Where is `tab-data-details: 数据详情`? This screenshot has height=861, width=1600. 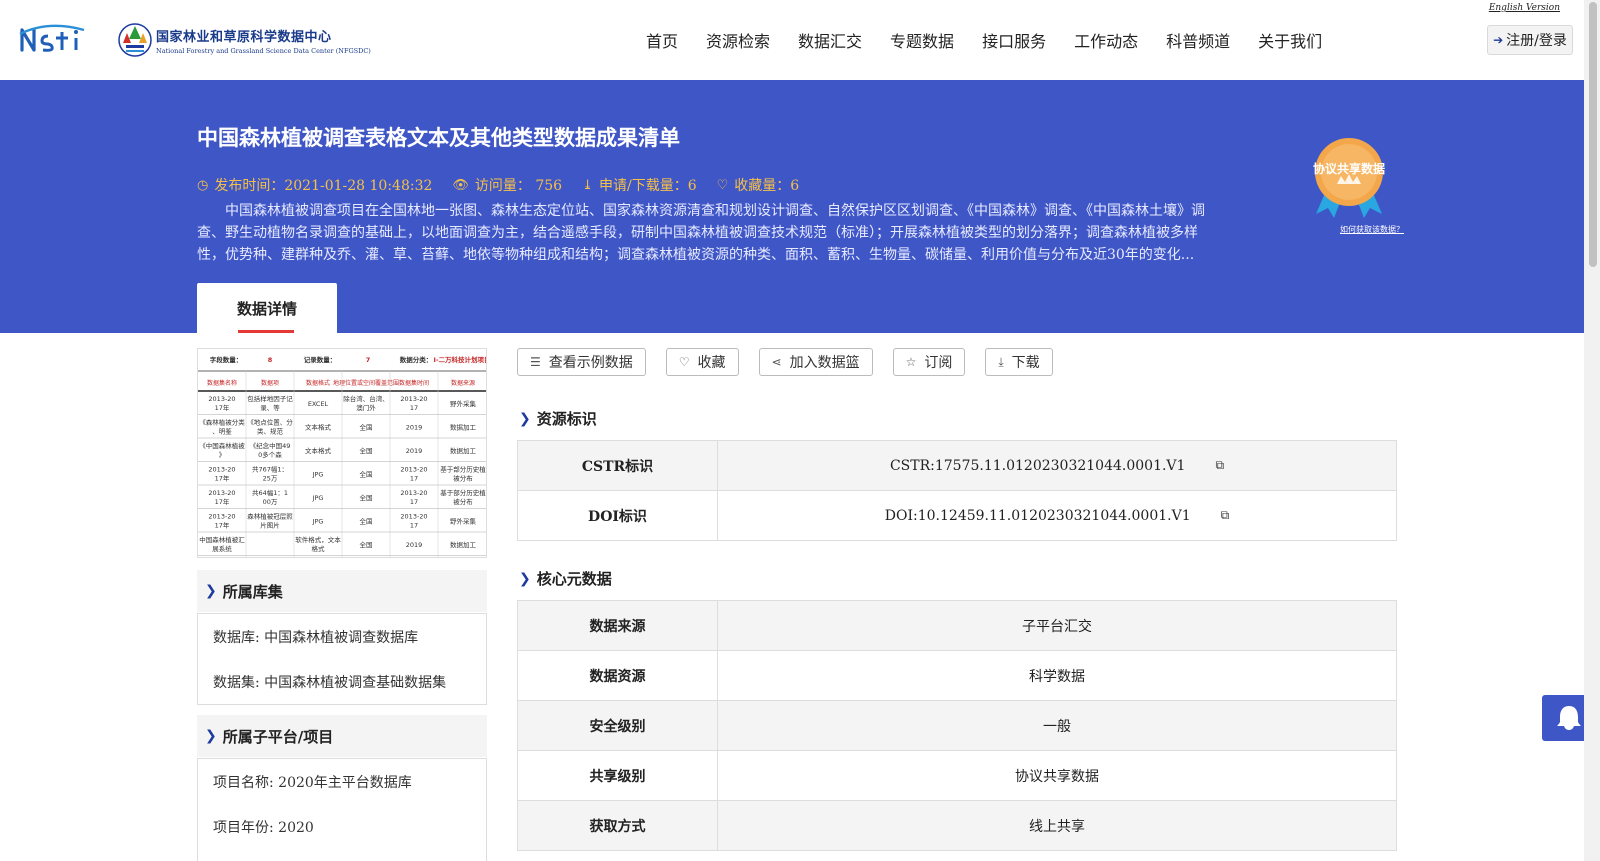
tab-data-details: 数据详情 is located at coordinates (267, 308).